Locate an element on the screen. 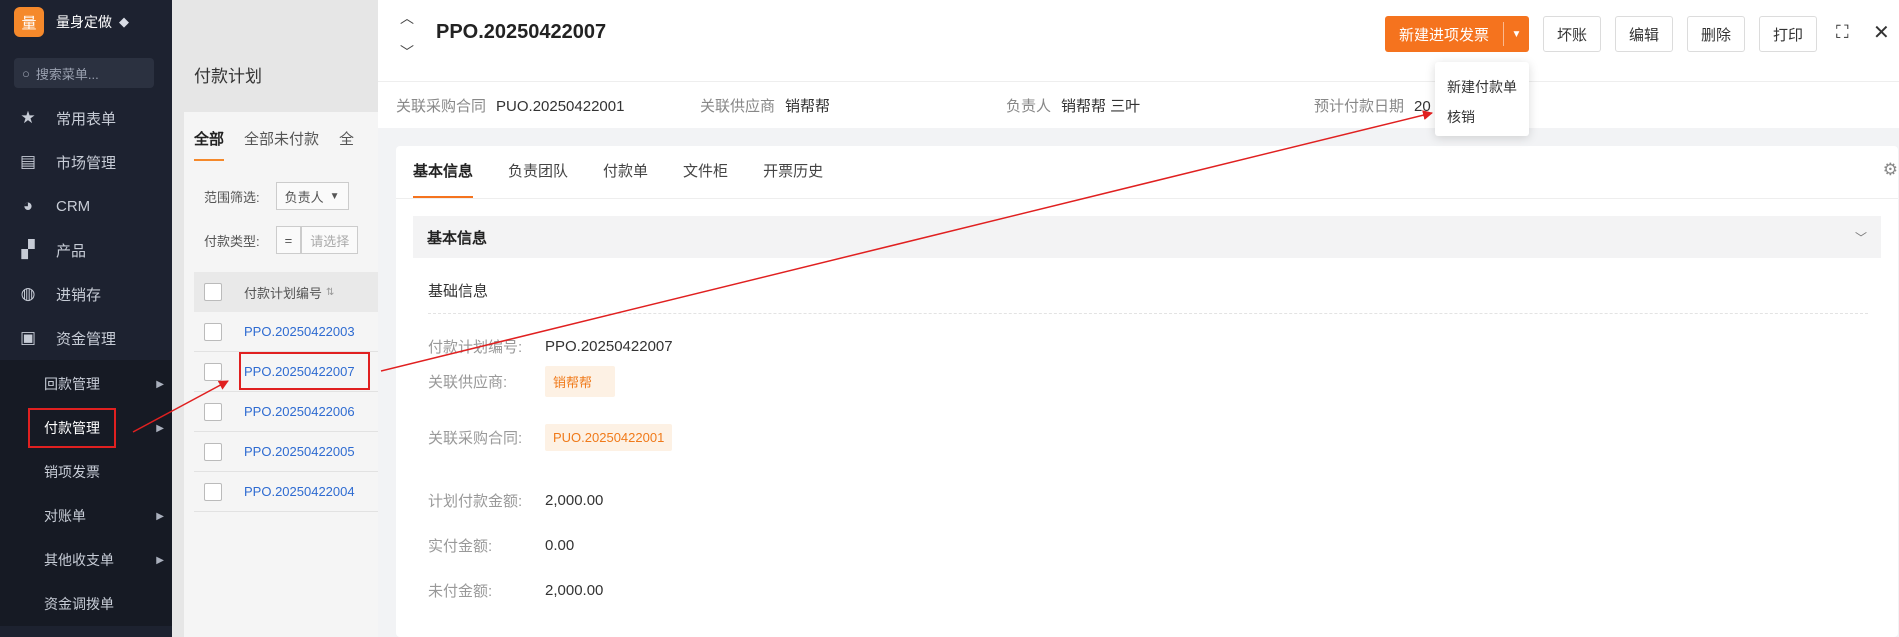 The height and width of the screenshot is (637, 1899). sidebar-item-common-forms: ★ 常用表单 is located at coordinates (86, 118).